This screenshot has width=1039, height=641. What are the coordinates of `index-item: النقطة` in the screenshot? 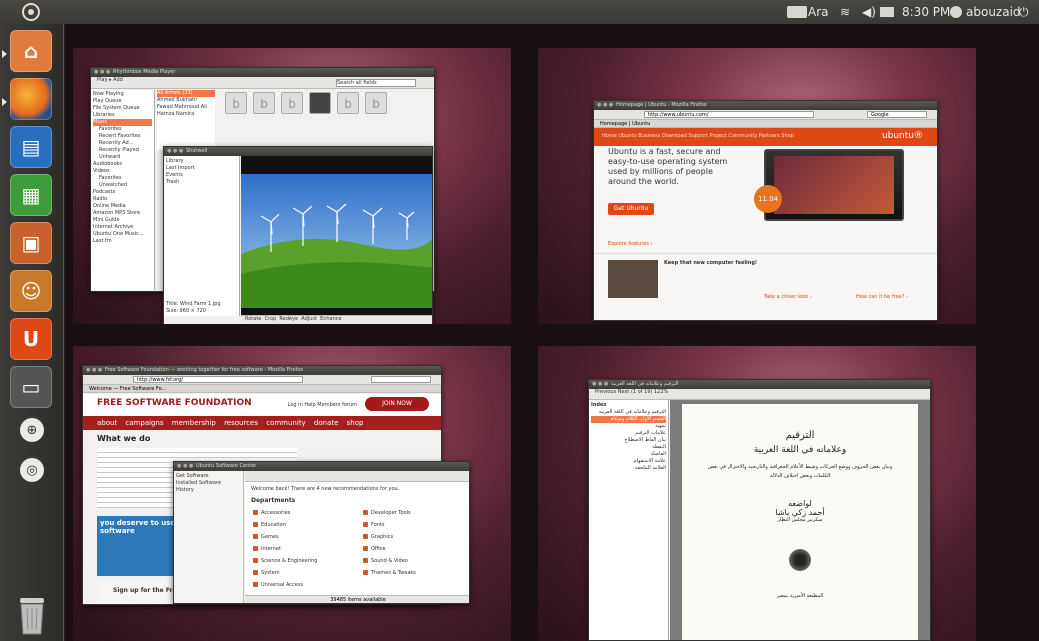 It's located at (628, 447).